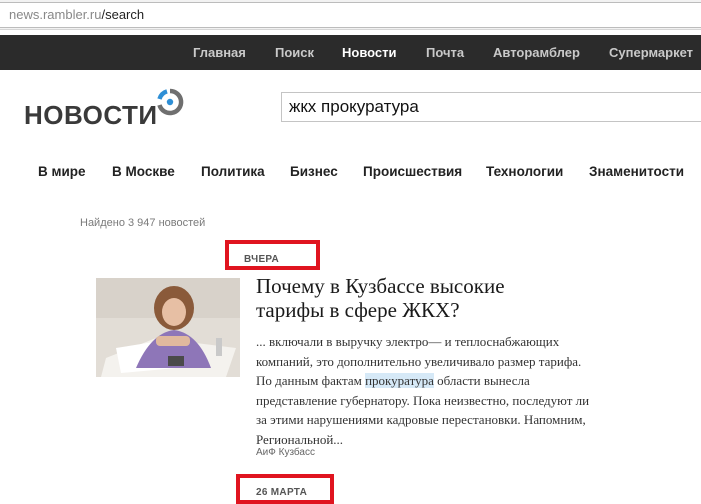 The height and width of the screenshot is (504, 701). Describe the element at coordinates (651, 52) in the screenshot. I see `topnav-supermarket: Супермаркет` at that location.